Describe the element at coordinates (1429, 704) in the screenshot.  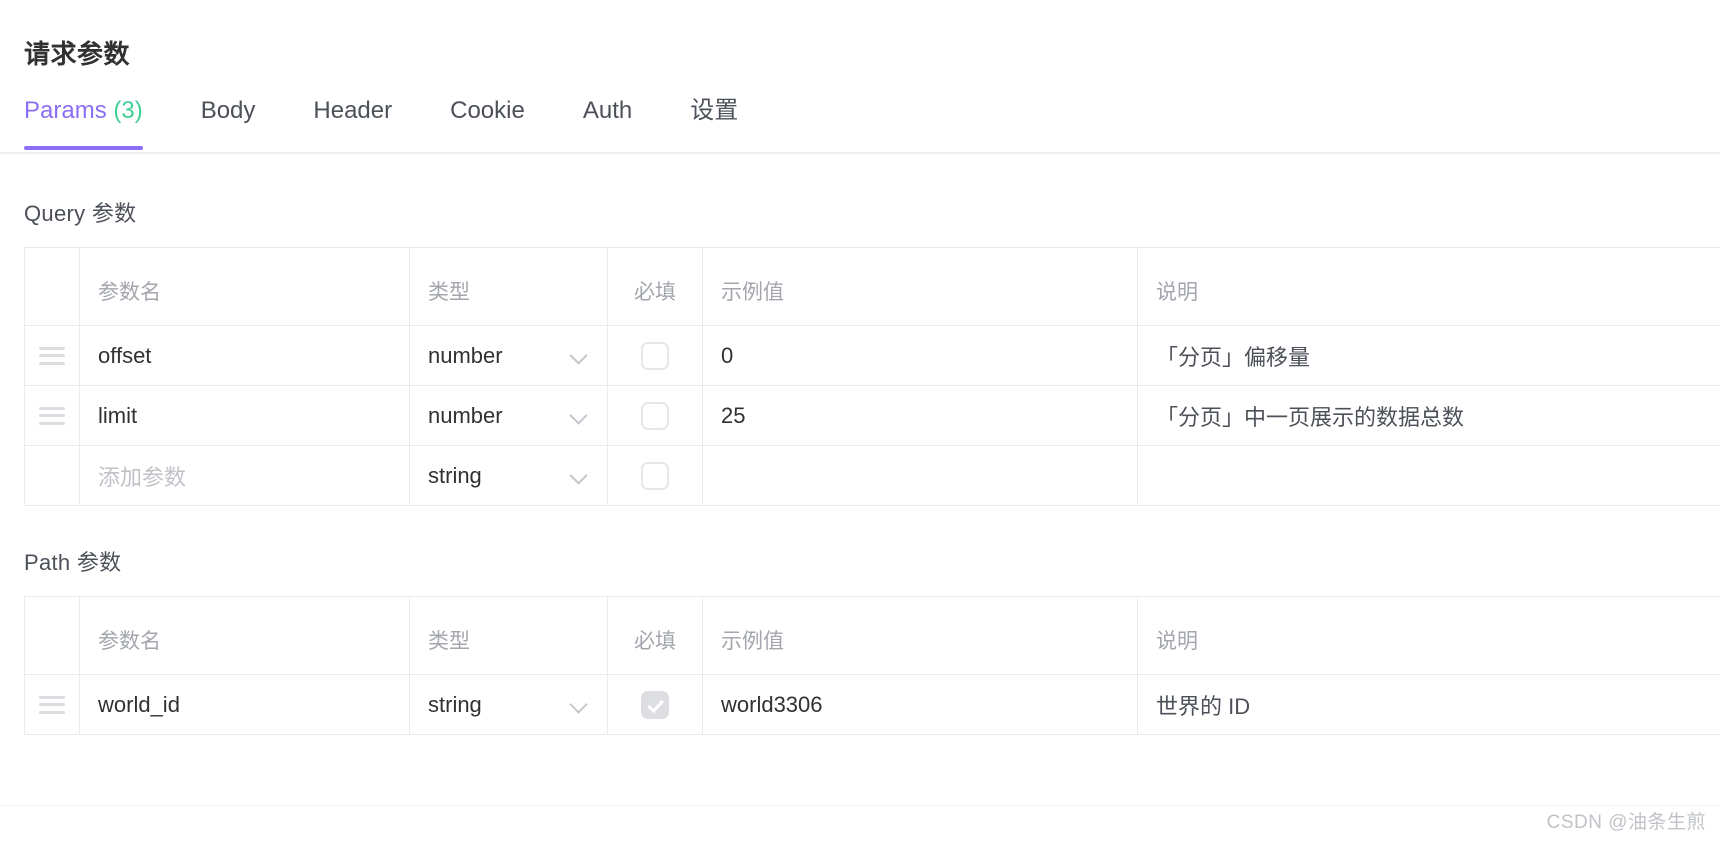
I see `param-description-cell: 世界的 ID` at that location.